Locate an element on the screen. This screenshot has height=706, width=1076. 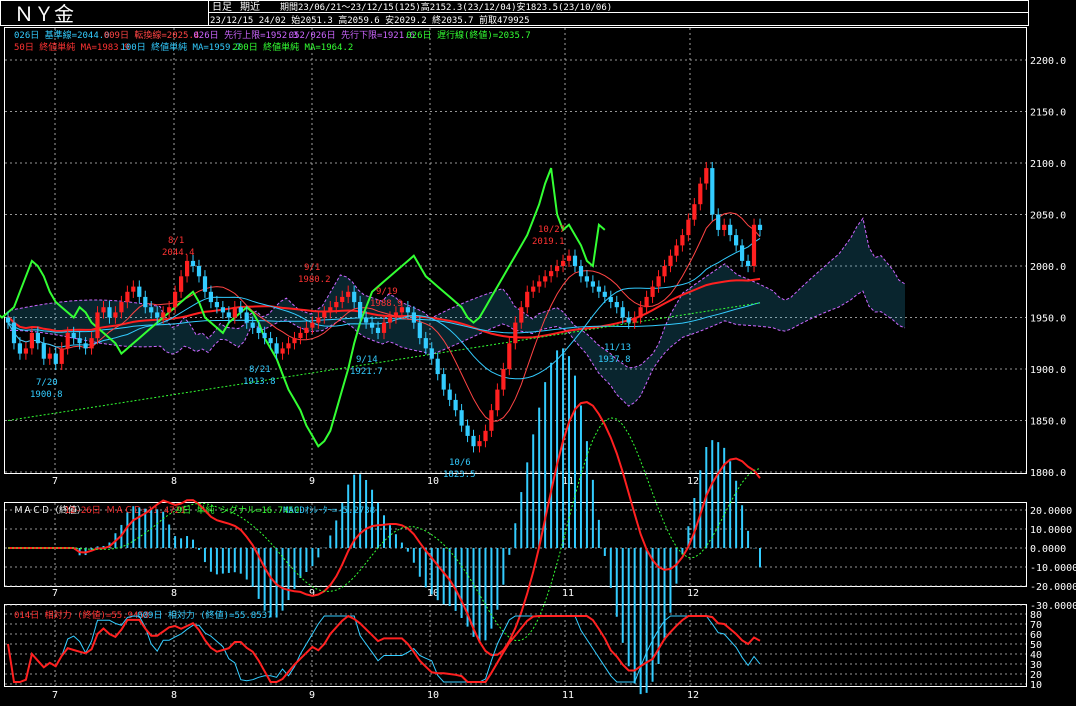
price-tick-label: 1800.0 is located at coordinates (1048, 473).